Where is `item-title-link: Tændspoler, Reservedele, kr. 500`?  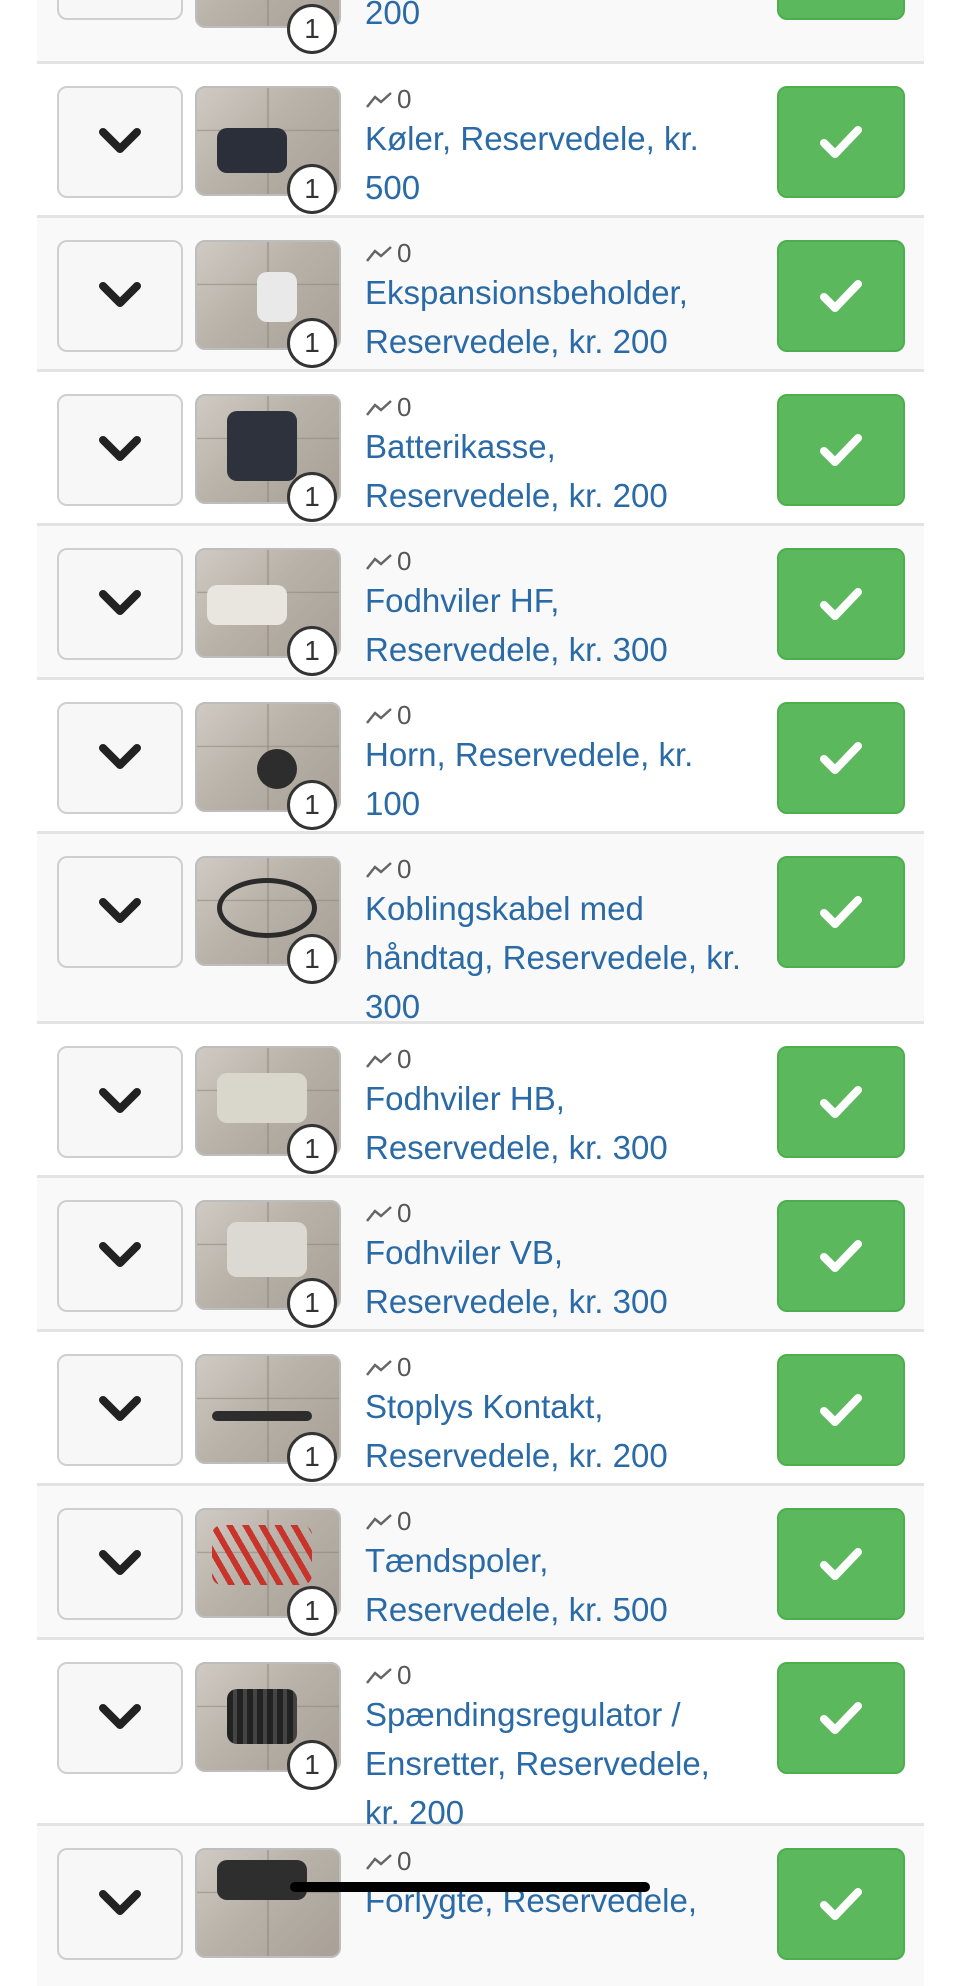
item-title-link: Tændspoler, Reservedele, kr. 500 is located at coordinates (555, 1585).